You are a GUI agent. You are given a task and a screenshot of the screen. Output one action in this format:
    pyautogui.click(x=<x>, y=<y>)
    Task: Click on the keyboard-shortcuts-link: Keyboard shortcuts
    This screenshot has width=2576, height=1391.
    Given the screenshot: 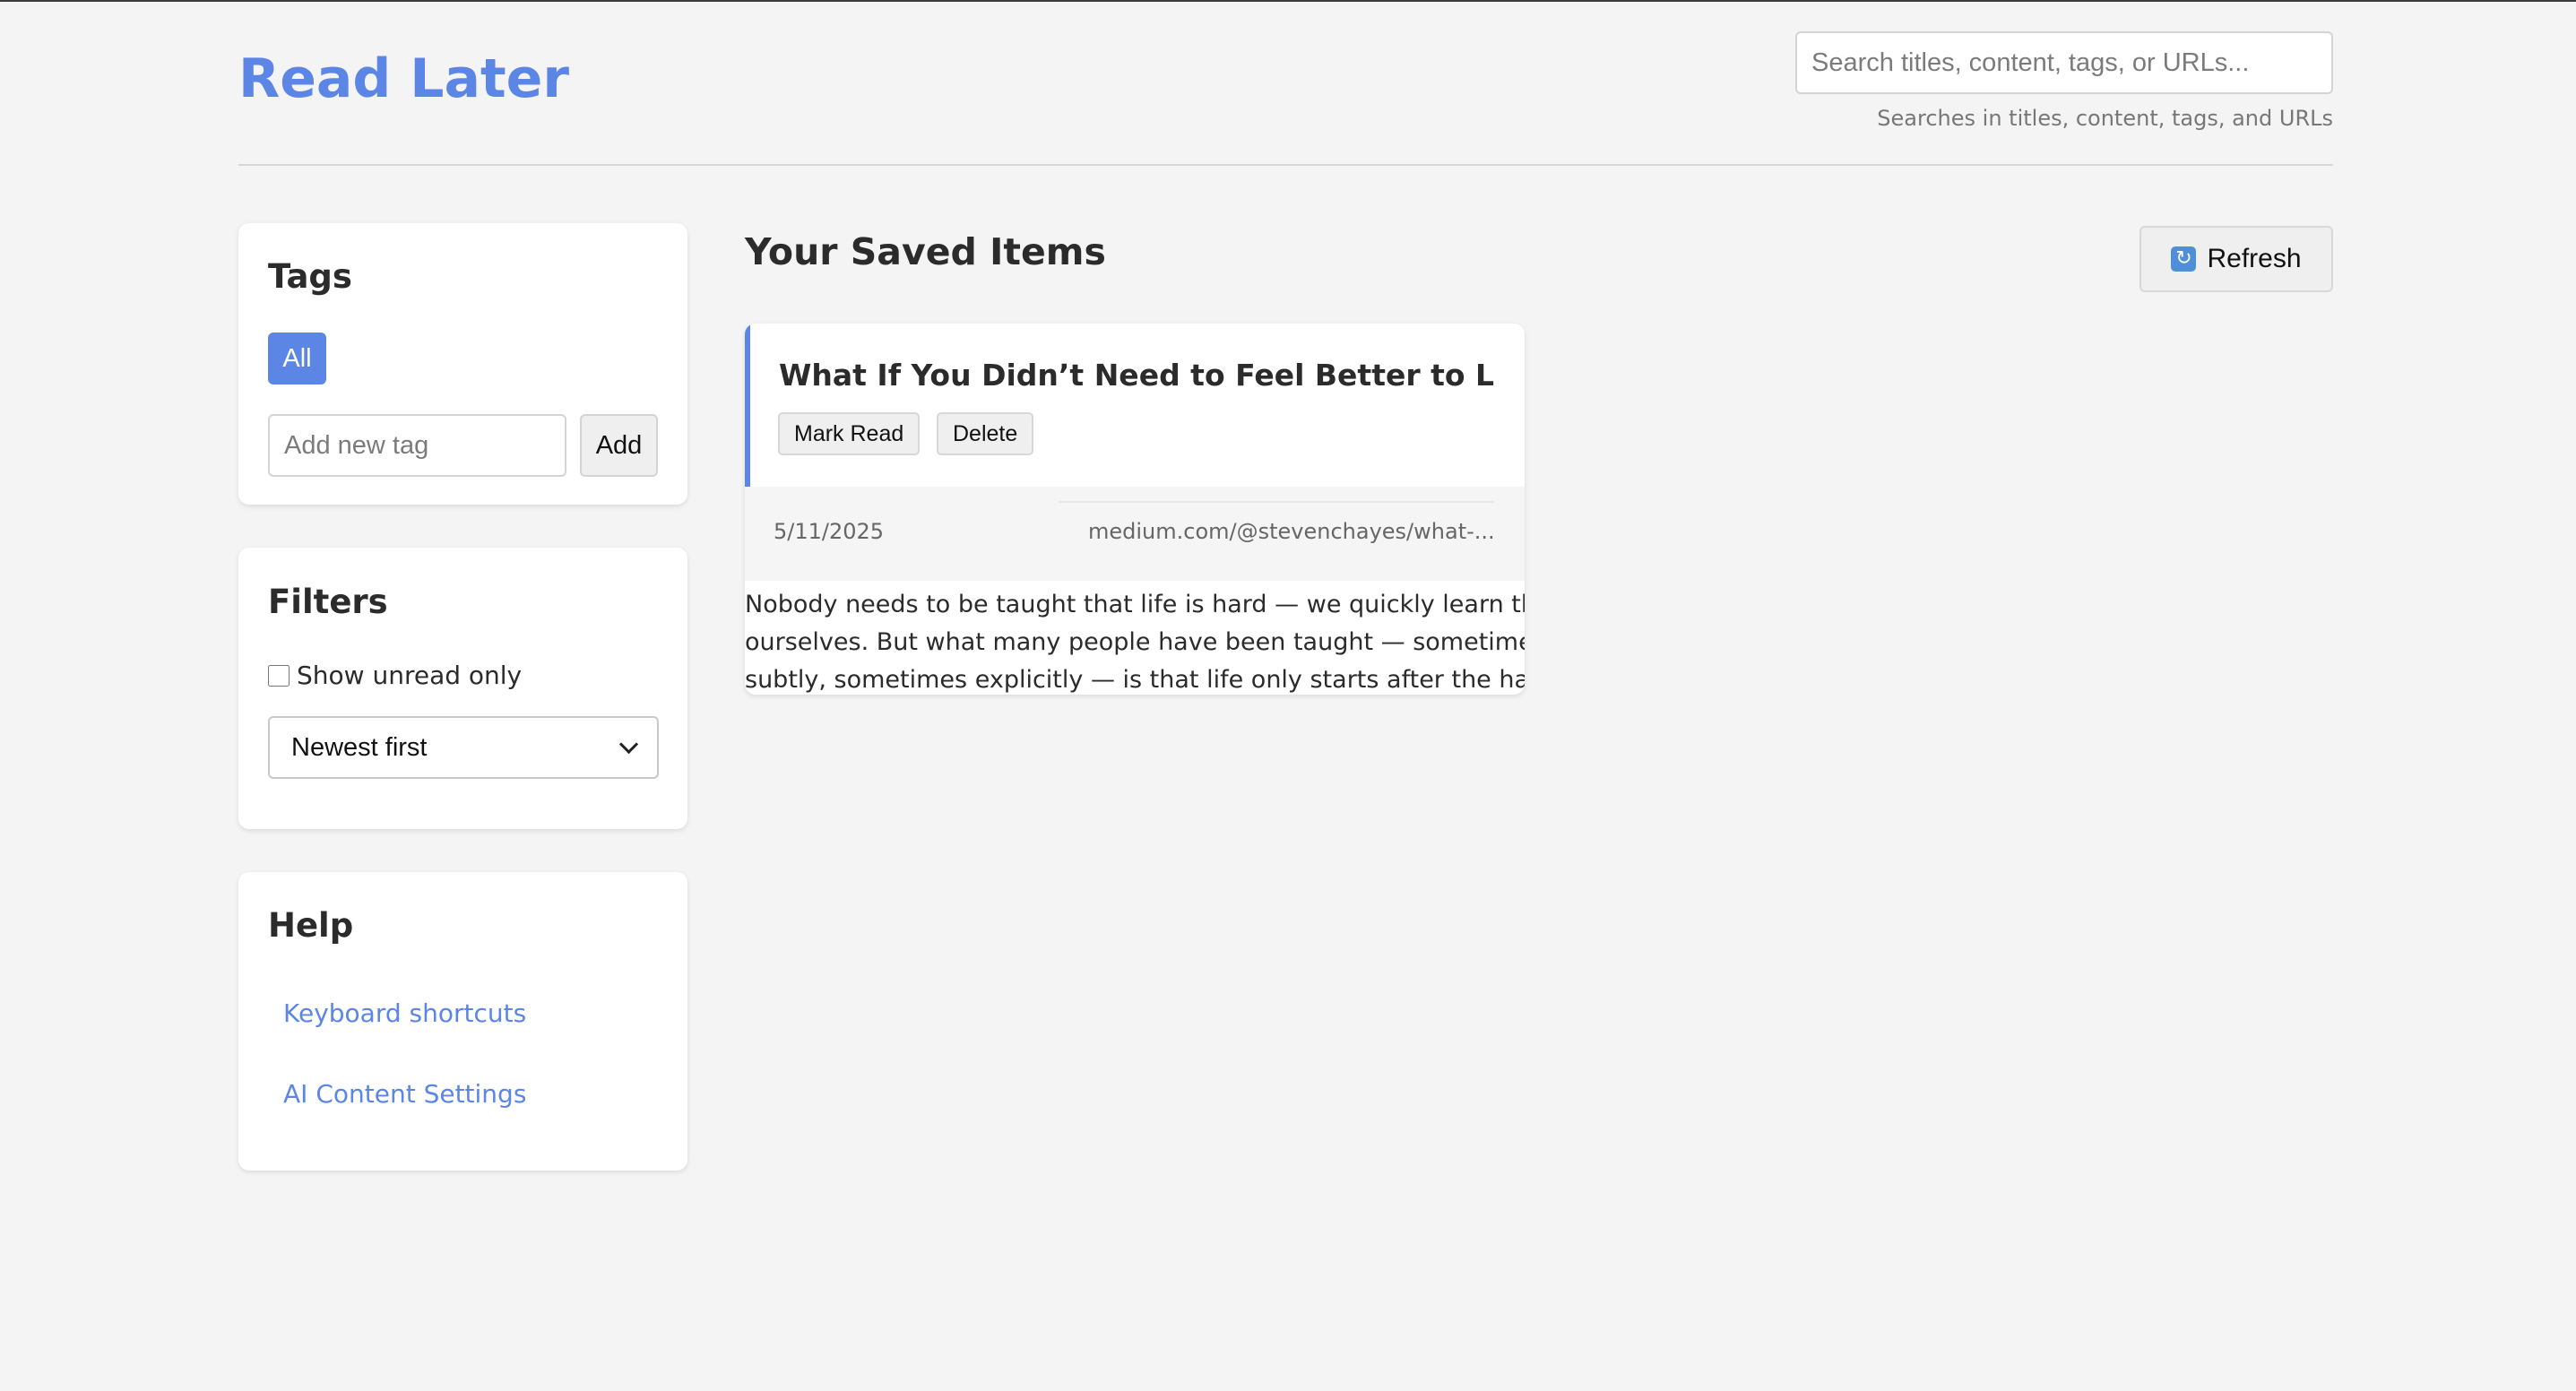 What is the action you would take?
    pyautogui.click(x=404, y=1013)
    